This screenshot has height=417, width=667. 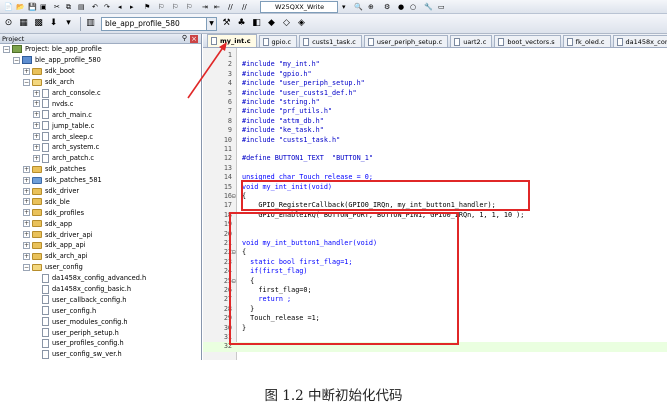 I want to click on window-layout-icon: ▭, so click(x=441, y=7).